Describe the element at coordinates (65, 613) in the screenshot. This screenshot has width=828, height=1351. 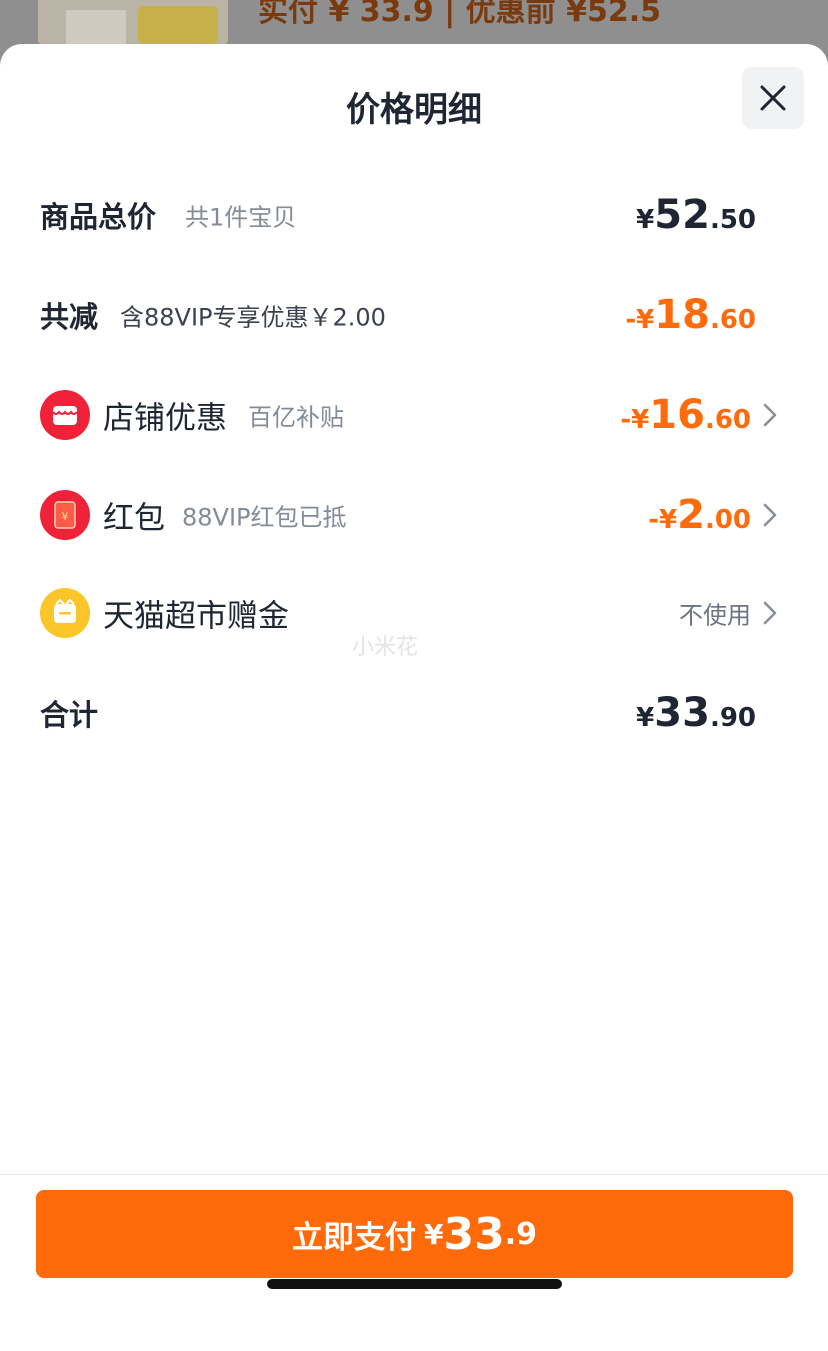
I see `wallet-icon` at that location.